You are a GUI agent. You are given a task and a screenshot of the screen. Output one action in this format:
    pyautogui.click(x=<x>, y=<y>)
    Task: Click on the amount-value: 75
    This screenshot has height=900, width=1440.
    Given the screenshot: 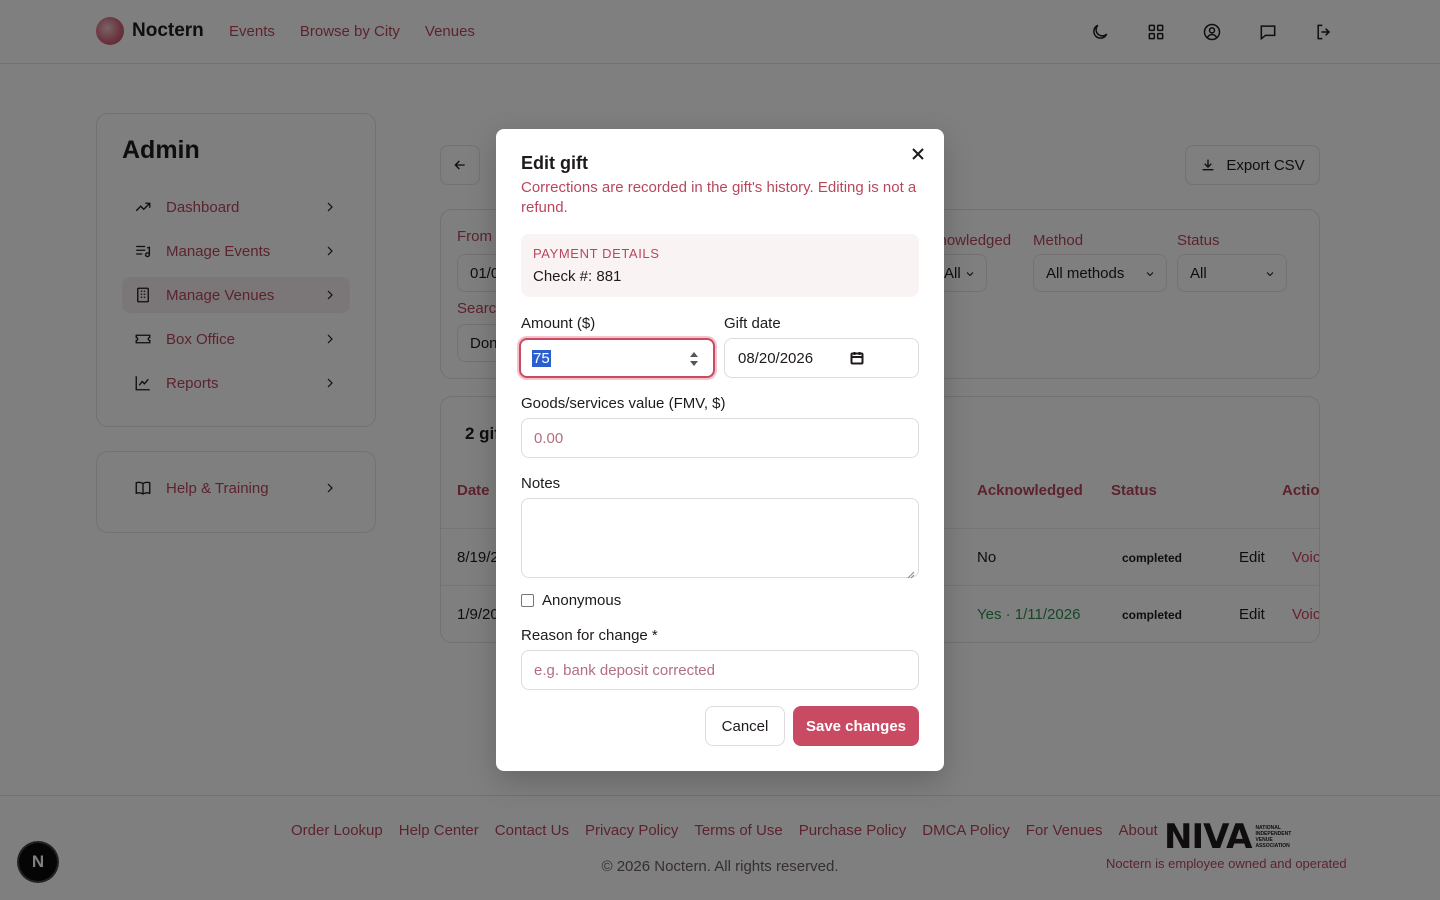 What is the action you would take?
    pyautogui.click(x=541, y=358)
    